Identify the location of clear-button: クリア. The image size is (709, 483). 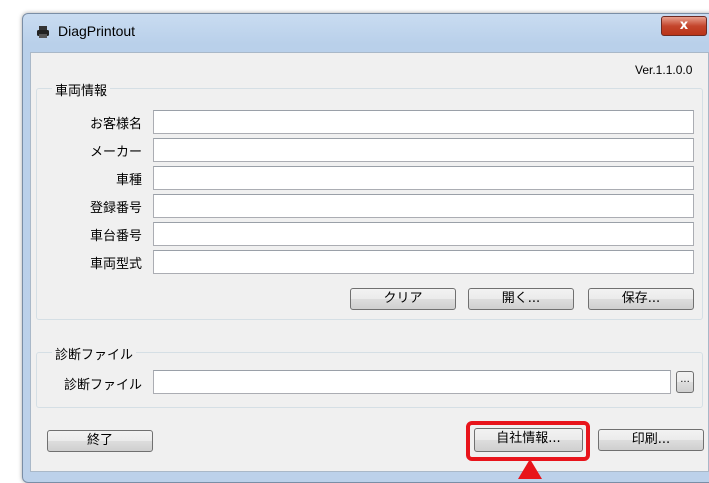
(403, 299).